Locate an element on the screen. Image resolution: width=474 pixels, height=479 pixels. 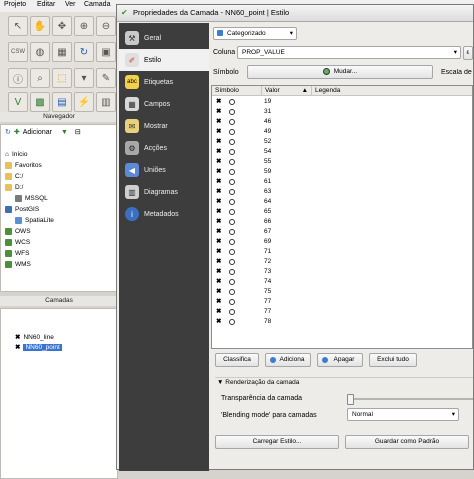
filter-icon: ▼ is located at coordinates (64, 132).